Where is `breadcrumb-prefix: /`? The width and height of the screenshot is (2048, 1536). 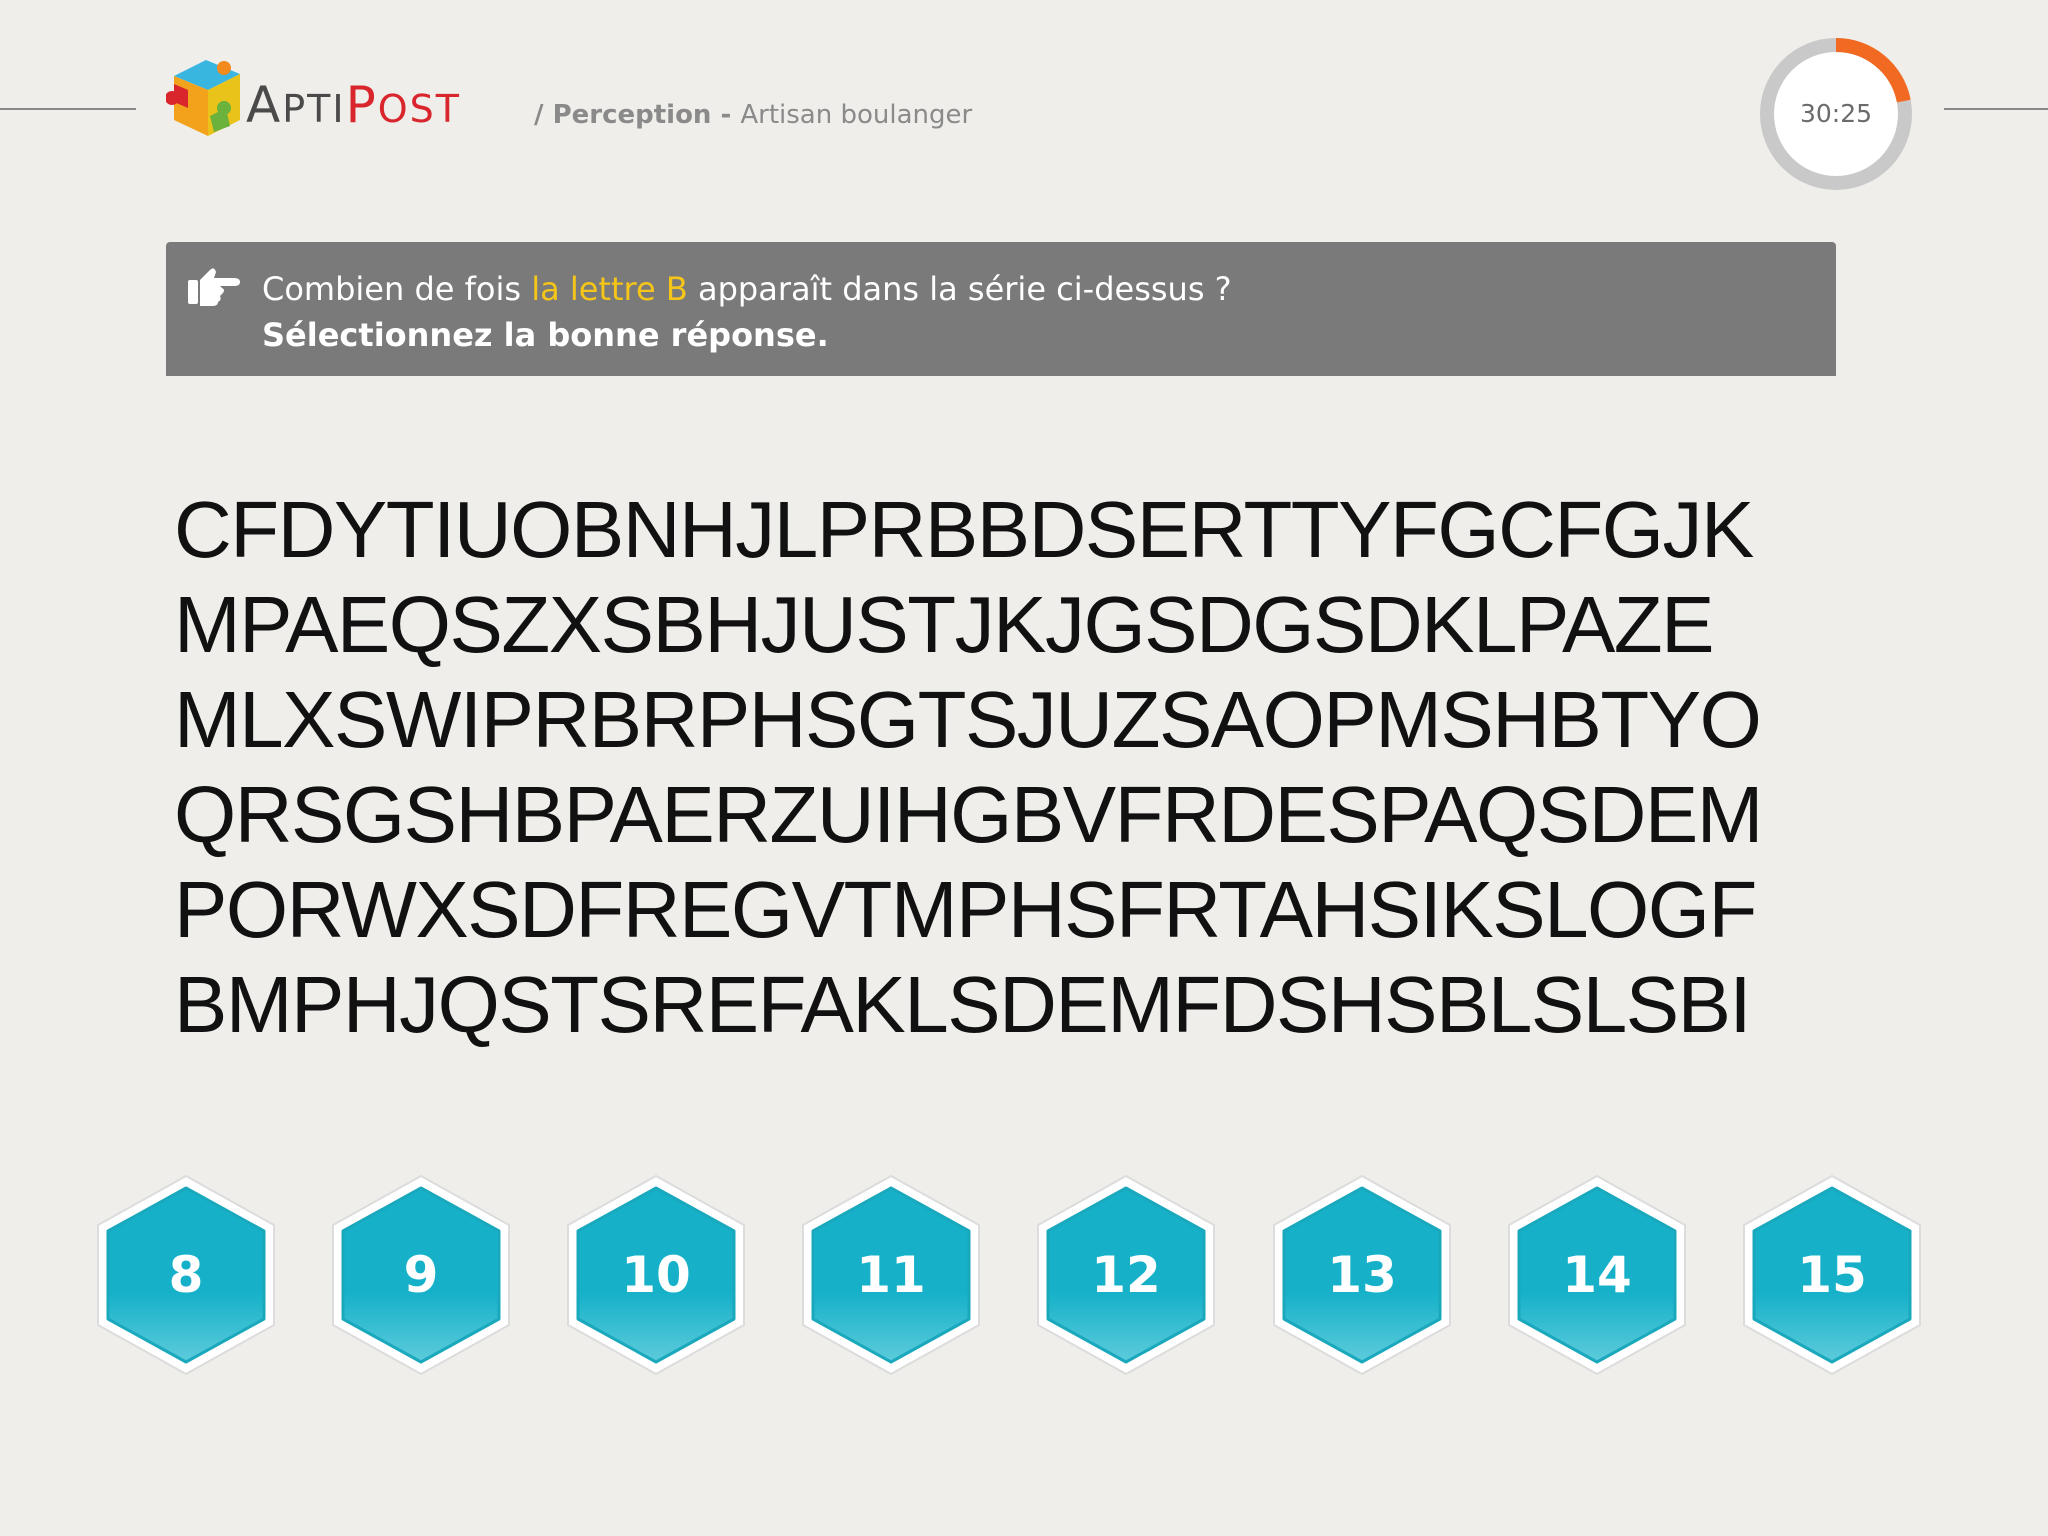 breadcrumb-prefix: / is located at coordinates (543, 115).